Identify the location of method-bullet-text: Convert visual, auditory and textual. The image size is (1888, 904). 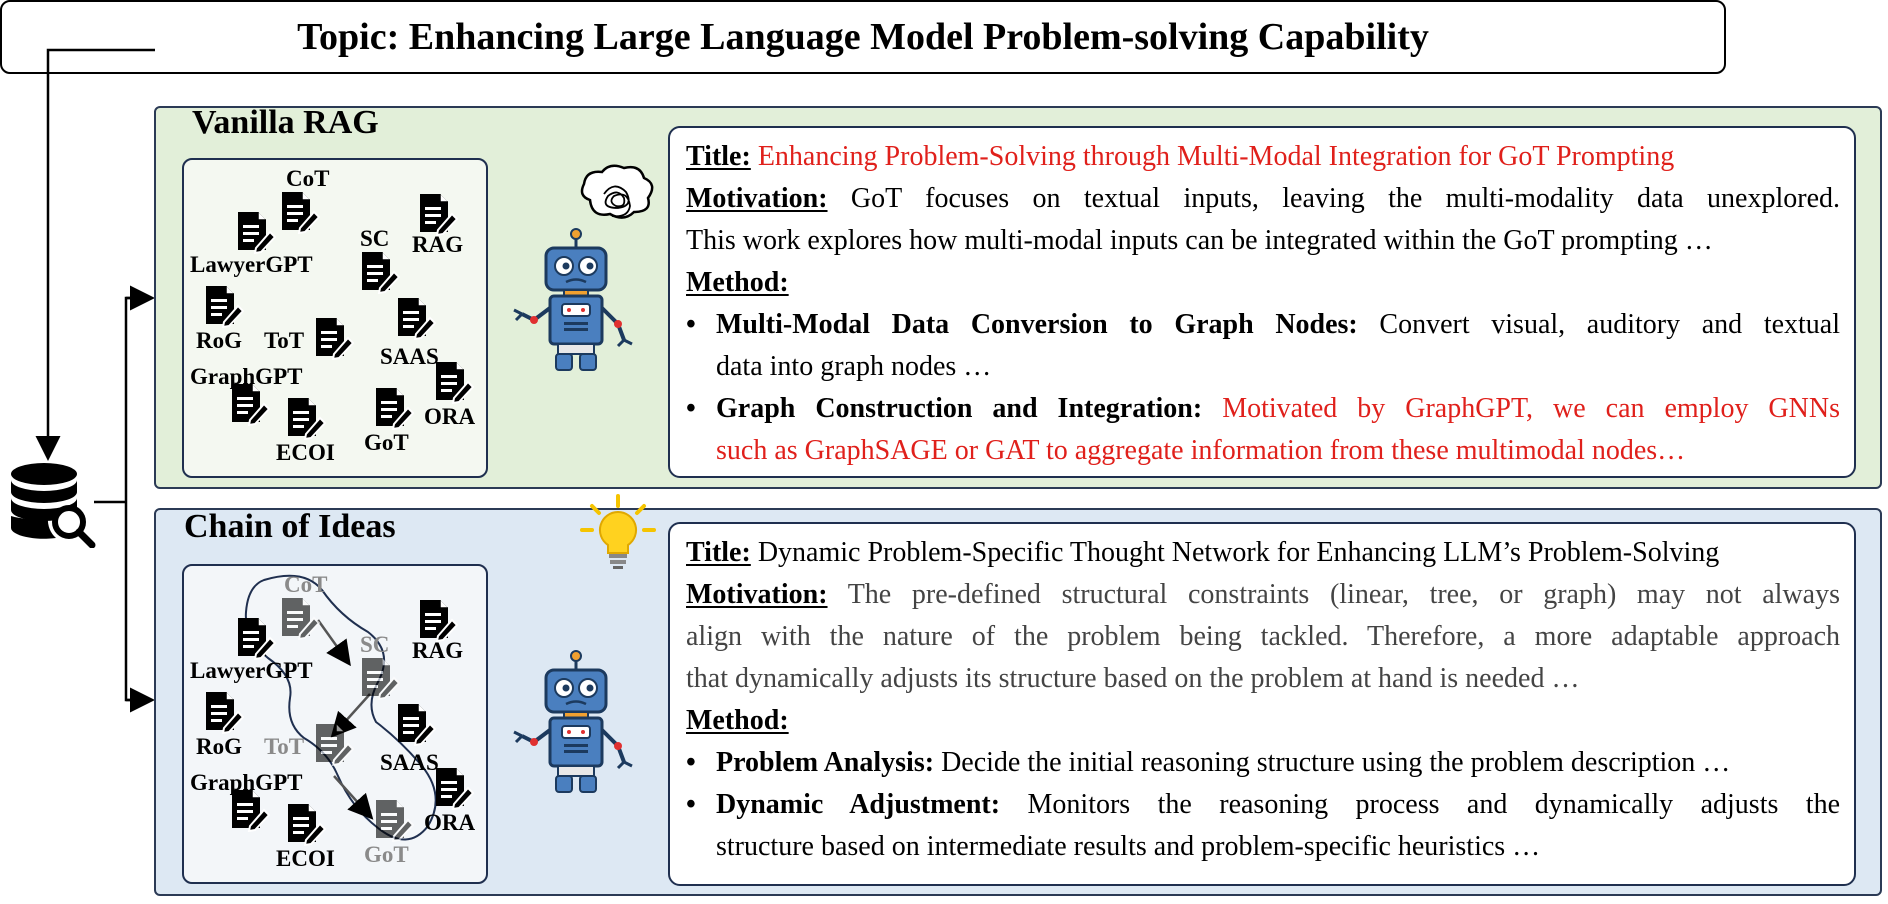
(1610, 324).